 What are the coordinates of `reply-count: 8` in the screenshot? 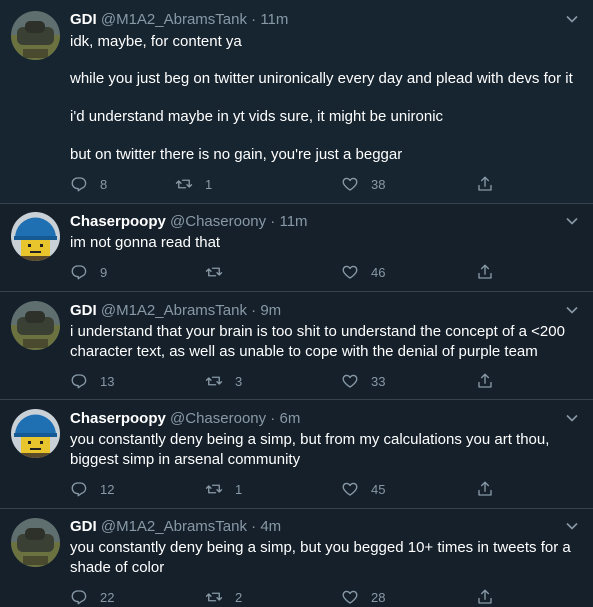 It's located at (104, 184).